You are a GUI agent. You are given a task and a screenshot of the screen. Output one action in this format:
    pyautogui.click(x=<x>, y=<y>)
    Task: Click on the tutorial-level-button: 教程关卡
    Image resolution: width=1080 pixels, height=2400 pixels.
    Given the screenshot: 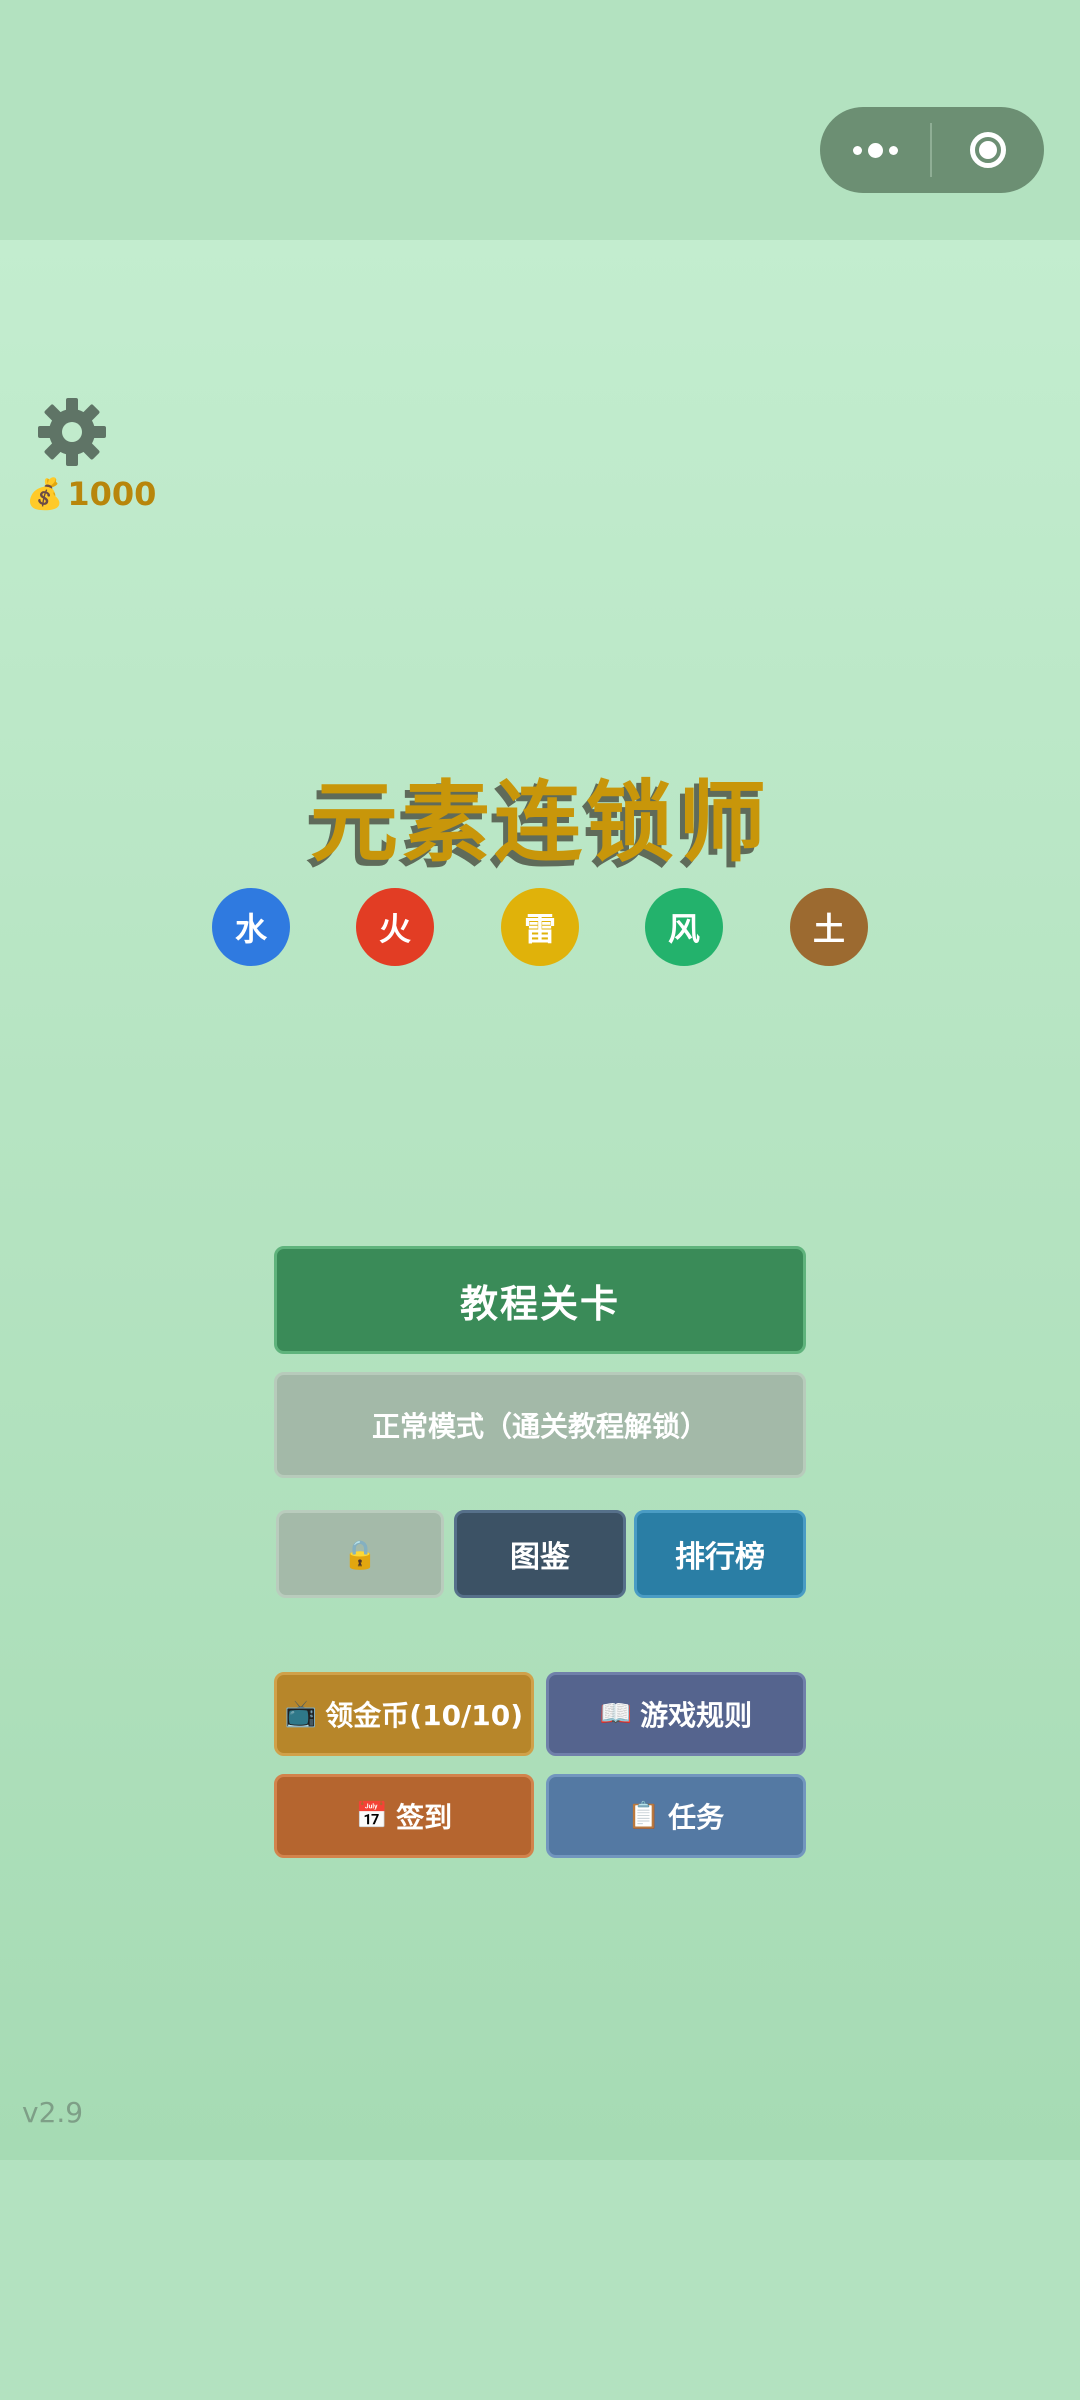 What is the action you would take?
    pyautogui.click(x=540, y=1300)
    